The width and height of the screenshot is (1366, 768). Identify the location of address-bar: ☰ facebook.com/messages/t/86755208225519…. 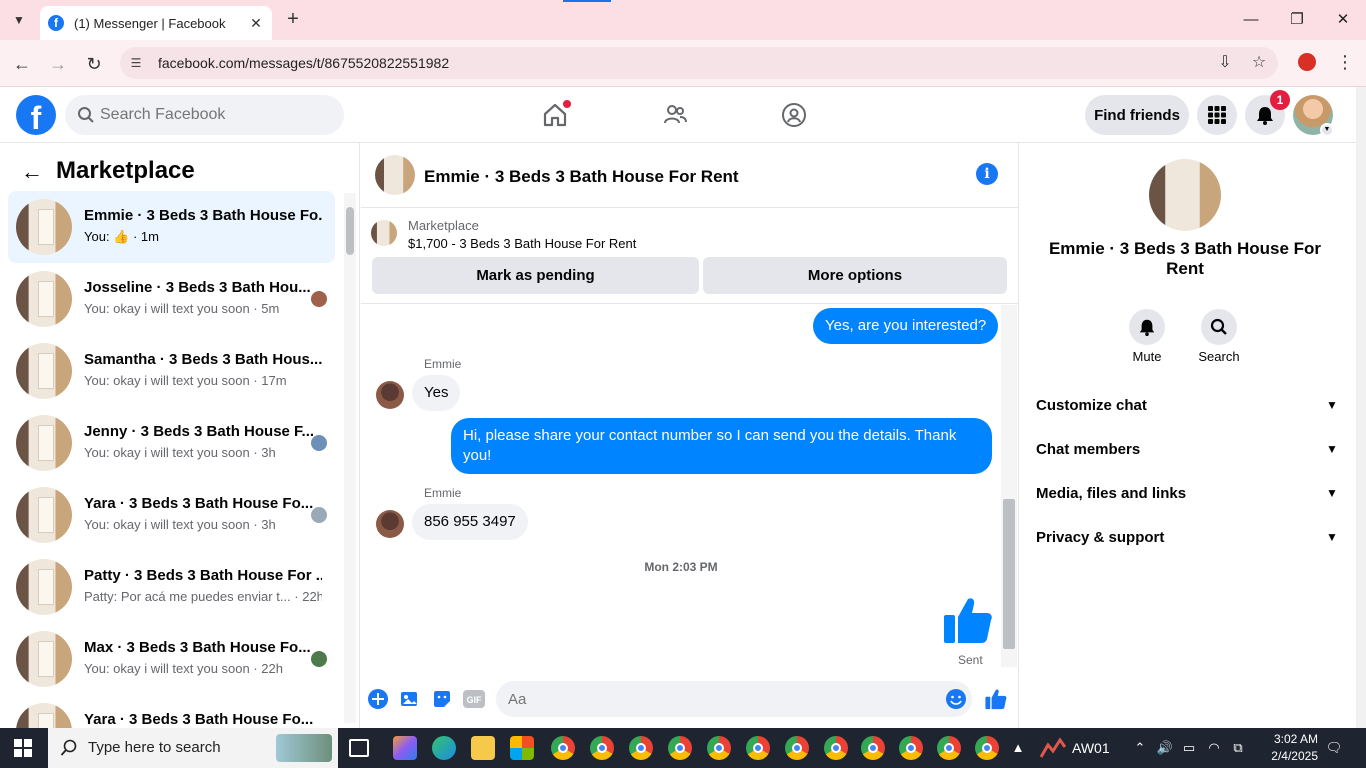
(699, 63).